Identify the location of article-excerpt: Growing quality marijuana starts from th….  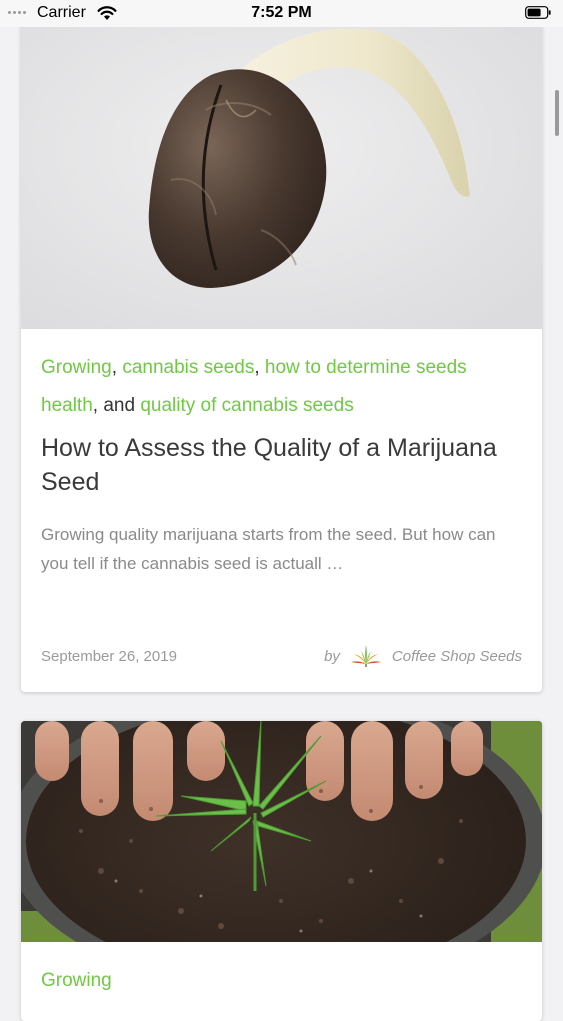
(268, 549).